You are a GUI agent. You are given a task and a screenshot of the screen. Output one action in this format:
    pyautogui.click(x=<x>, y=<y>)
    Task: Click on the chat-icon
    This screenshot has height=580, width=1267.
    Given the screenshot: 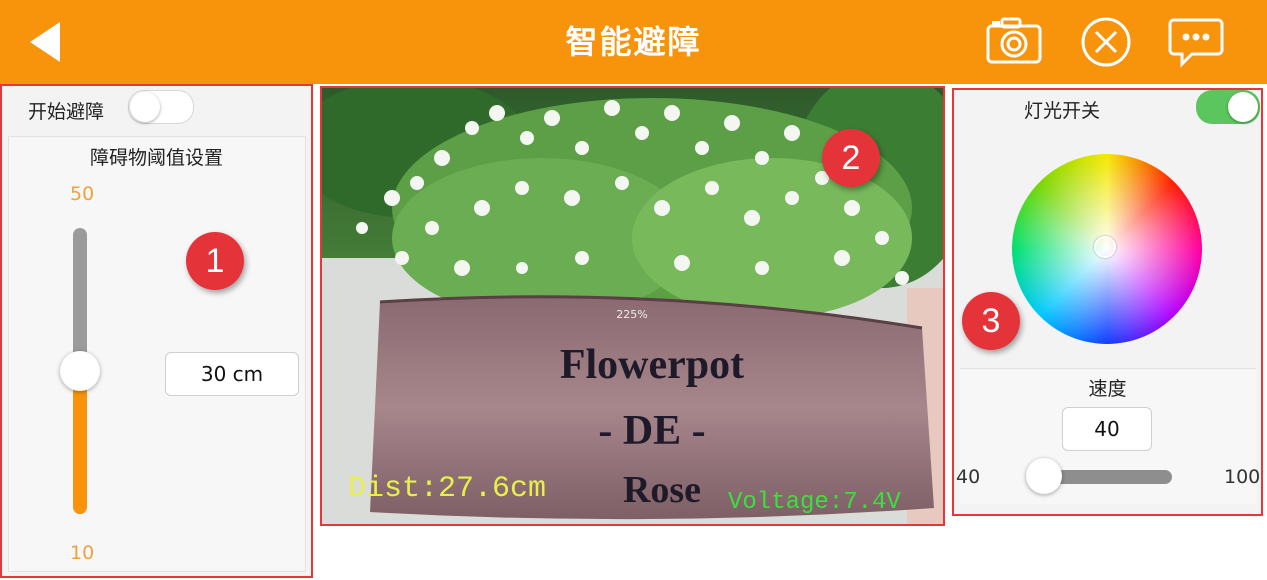 What is the action you would take?
    pyautogui.click(x=1196, y=42)
    